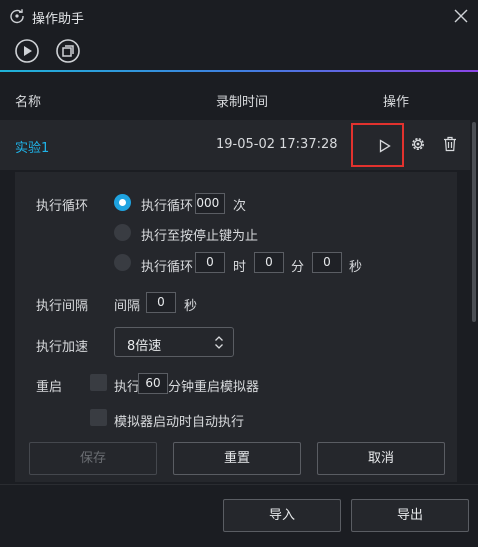 This screenshot has width=478, height=547. Describe the element at coordinates (122, 262) in the screenshot. I see `radio-loop-duration` at that location.